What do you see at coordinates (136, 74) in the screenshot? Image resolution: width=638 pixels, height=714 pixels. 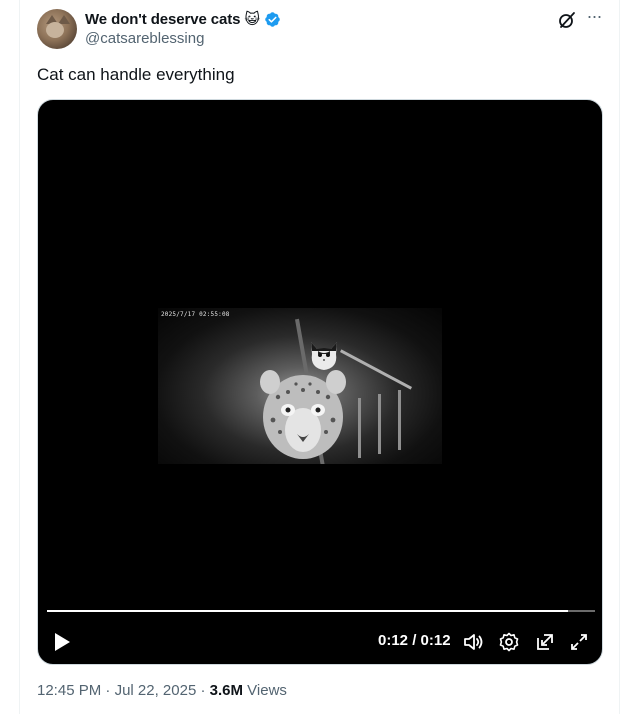 I see `tweet-text: Cat can handle everything` at bounding box center [136, 74].